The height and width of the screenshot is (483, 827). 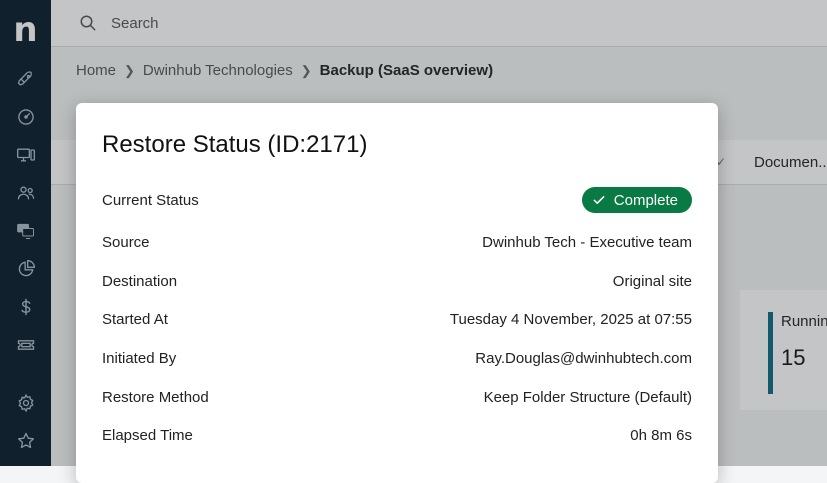 I want to click on detail-label: Source, so click(x=126, y=242).